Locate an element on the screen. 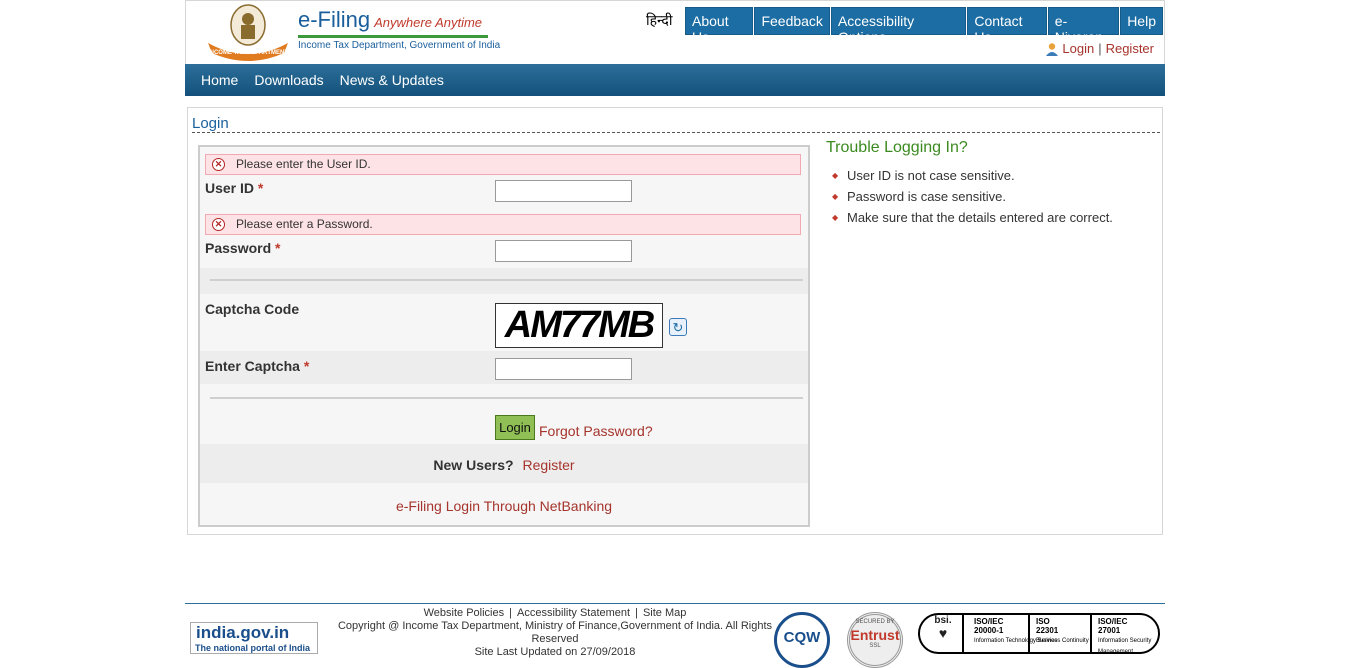  title-divider is located at coordinates (676, 132).